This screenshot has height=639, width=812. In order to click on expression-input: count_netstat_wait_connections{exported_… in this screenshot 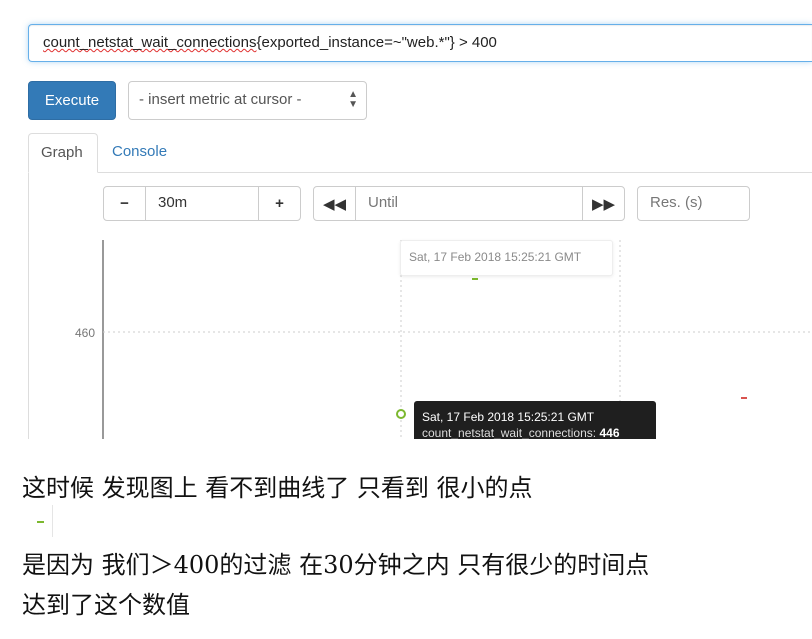, I will do `click(420, 43)`.